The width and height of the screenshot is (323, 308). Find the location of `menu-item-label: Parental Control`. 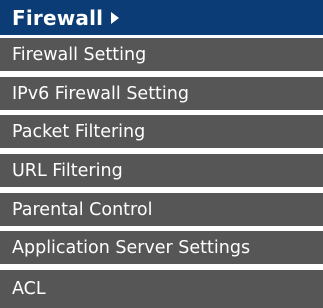

menu-item-label: Parental Control is located at coordinates (82, 209).